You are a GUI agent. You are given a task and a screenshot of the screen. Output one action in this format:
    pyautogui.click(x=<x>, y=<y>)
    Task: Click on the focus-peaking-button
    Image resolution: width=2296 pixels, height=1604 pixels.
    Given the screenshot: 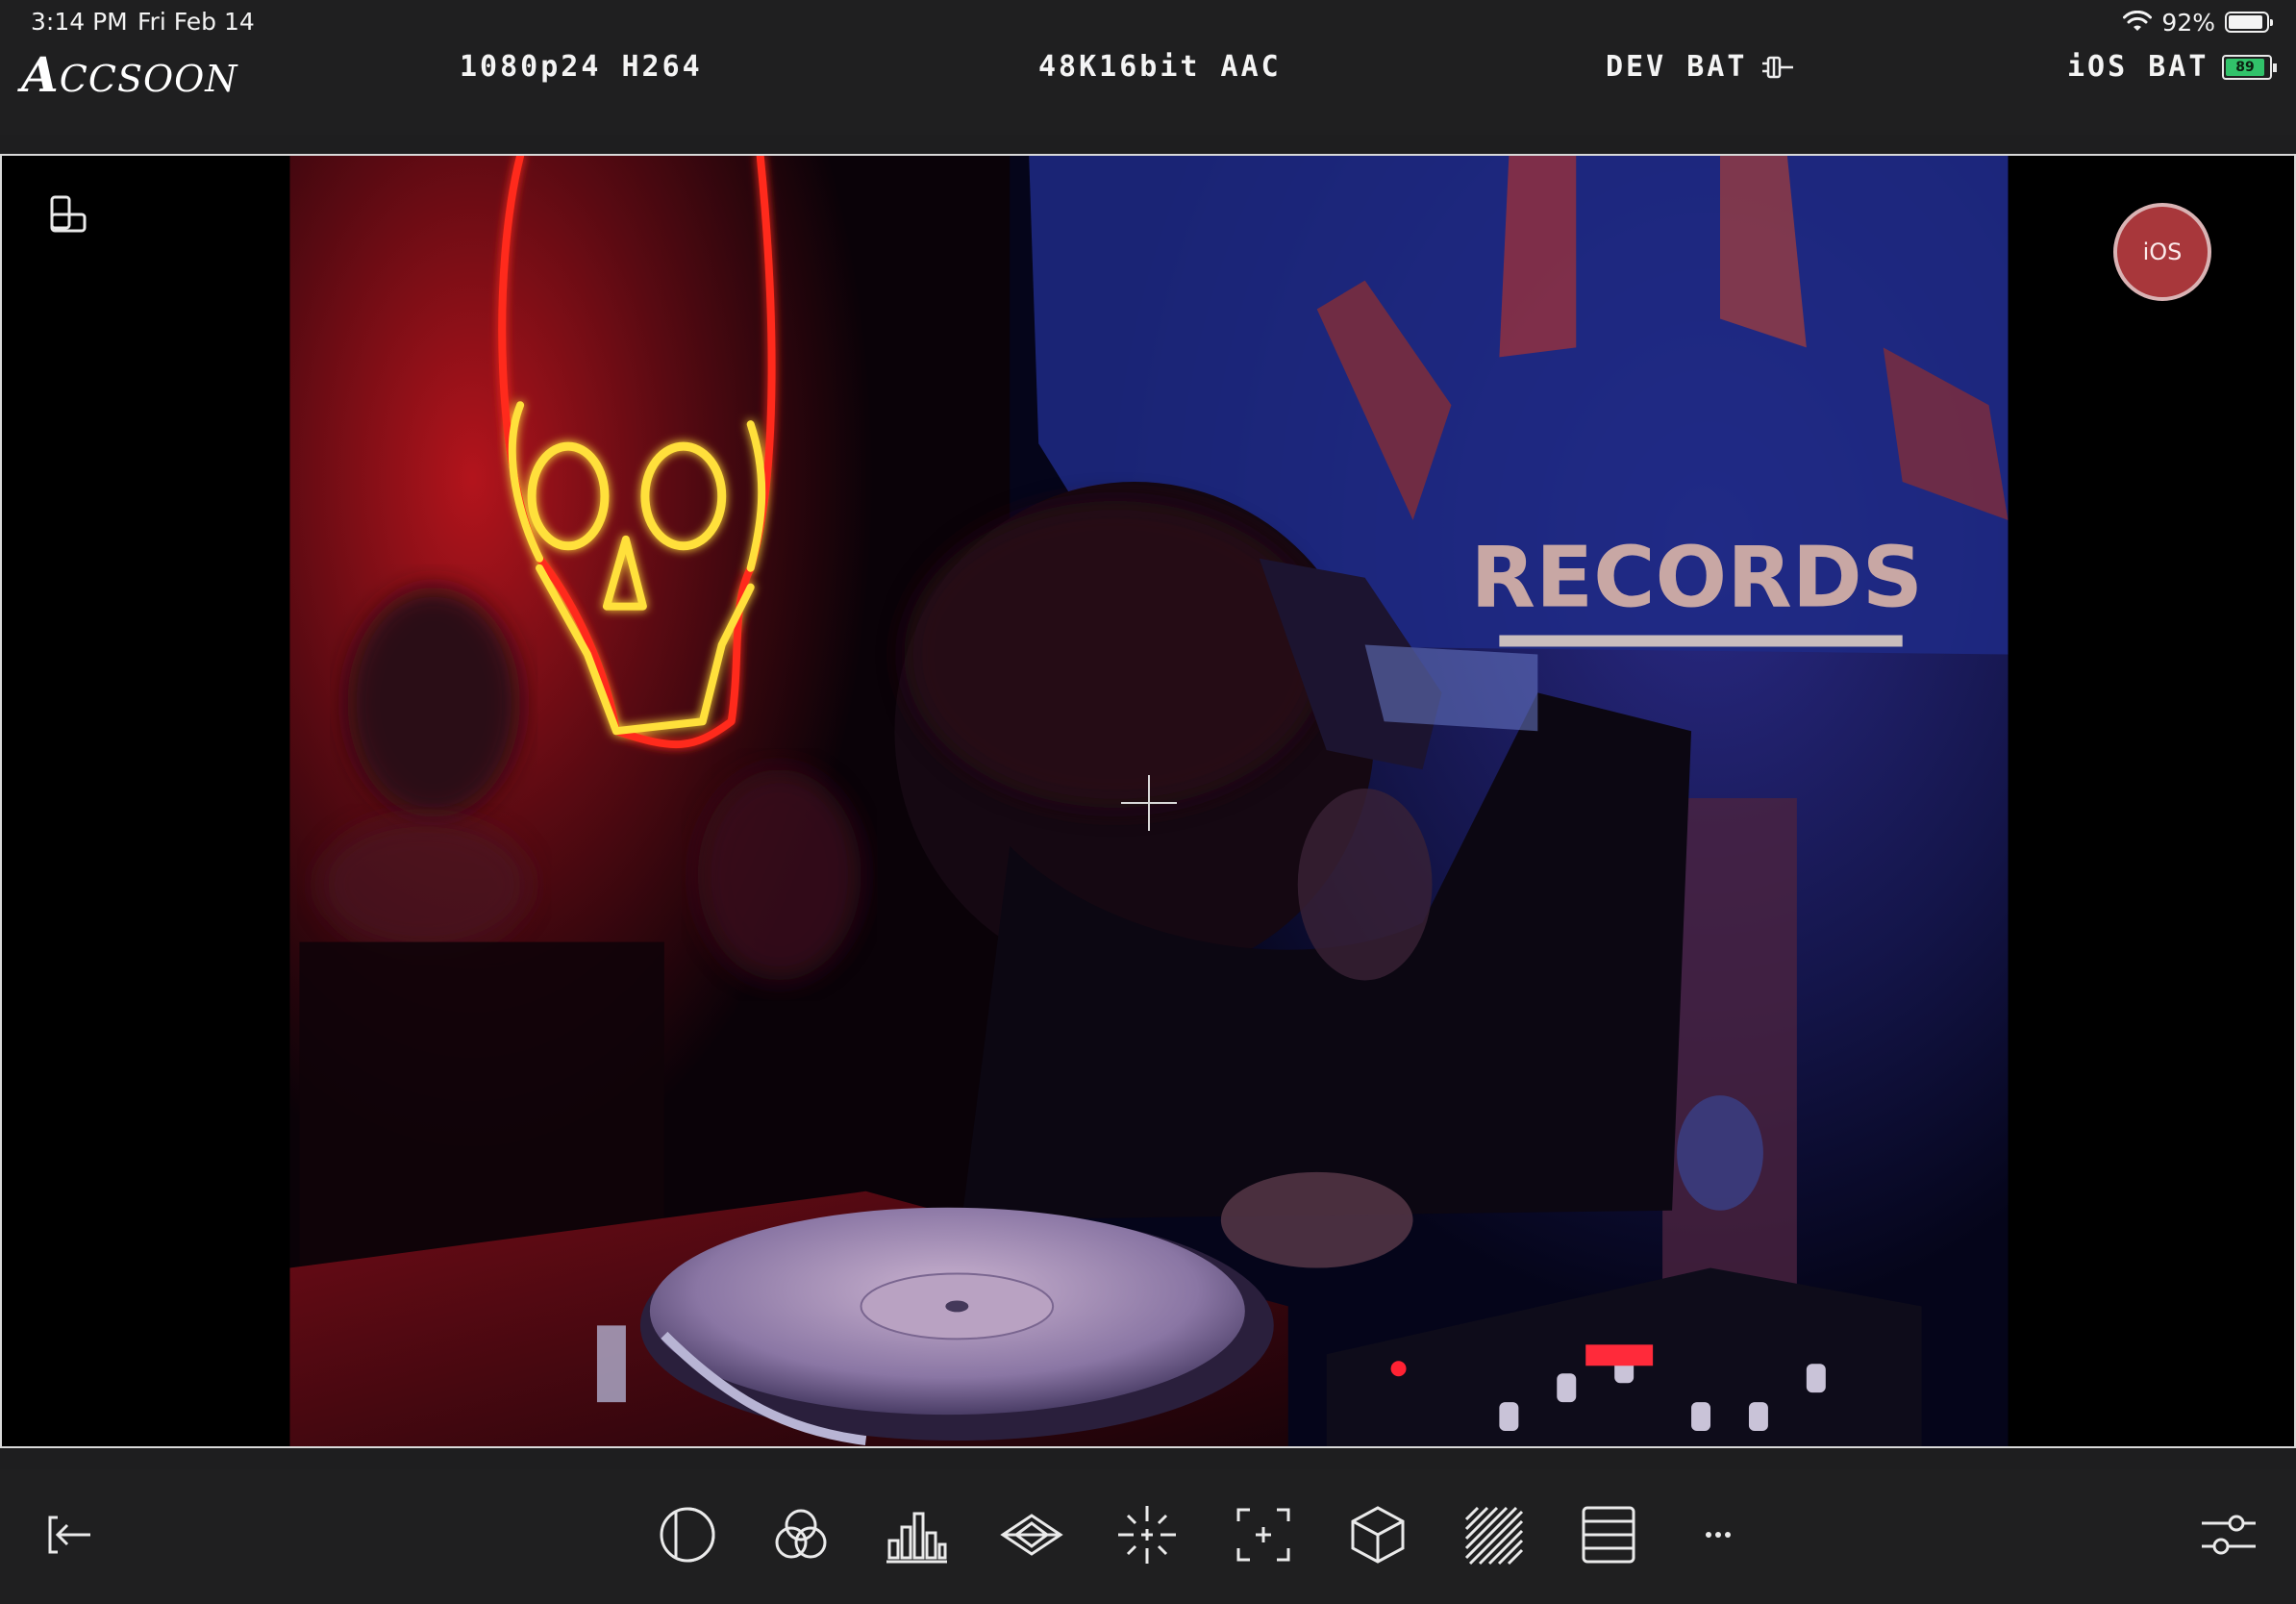 What is the action you would take?
    pyautogui.click(x=1147, y=1534)
    